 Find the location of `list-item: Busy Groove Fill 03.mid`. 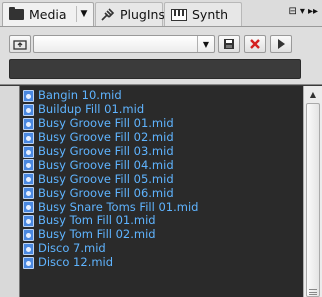

list-item: Busy Groove Fill 03.mid is located at coordinates (161, 152).